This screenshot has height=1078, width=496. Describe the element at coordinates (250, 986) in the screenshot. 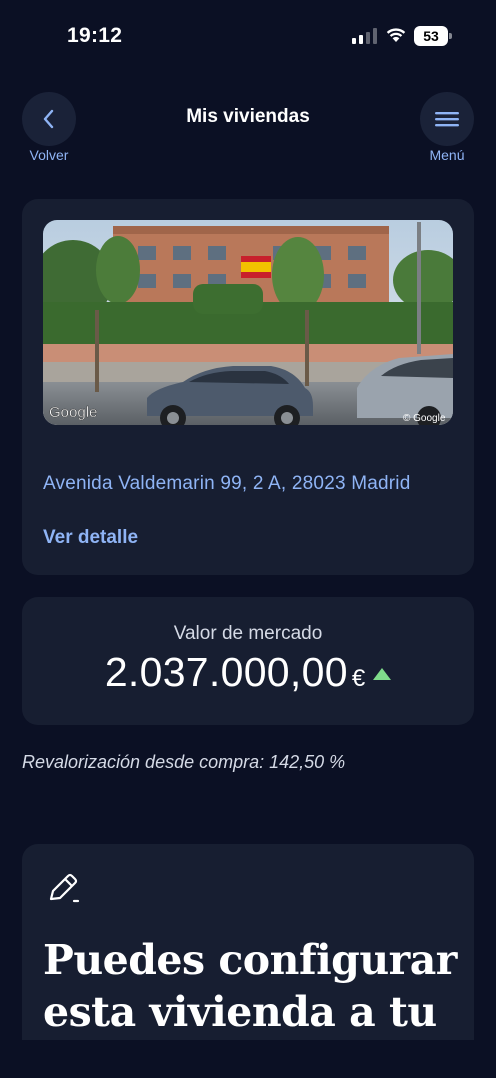

I see `configure-title: Puedes configurar esta vivienda a tu` at that location.